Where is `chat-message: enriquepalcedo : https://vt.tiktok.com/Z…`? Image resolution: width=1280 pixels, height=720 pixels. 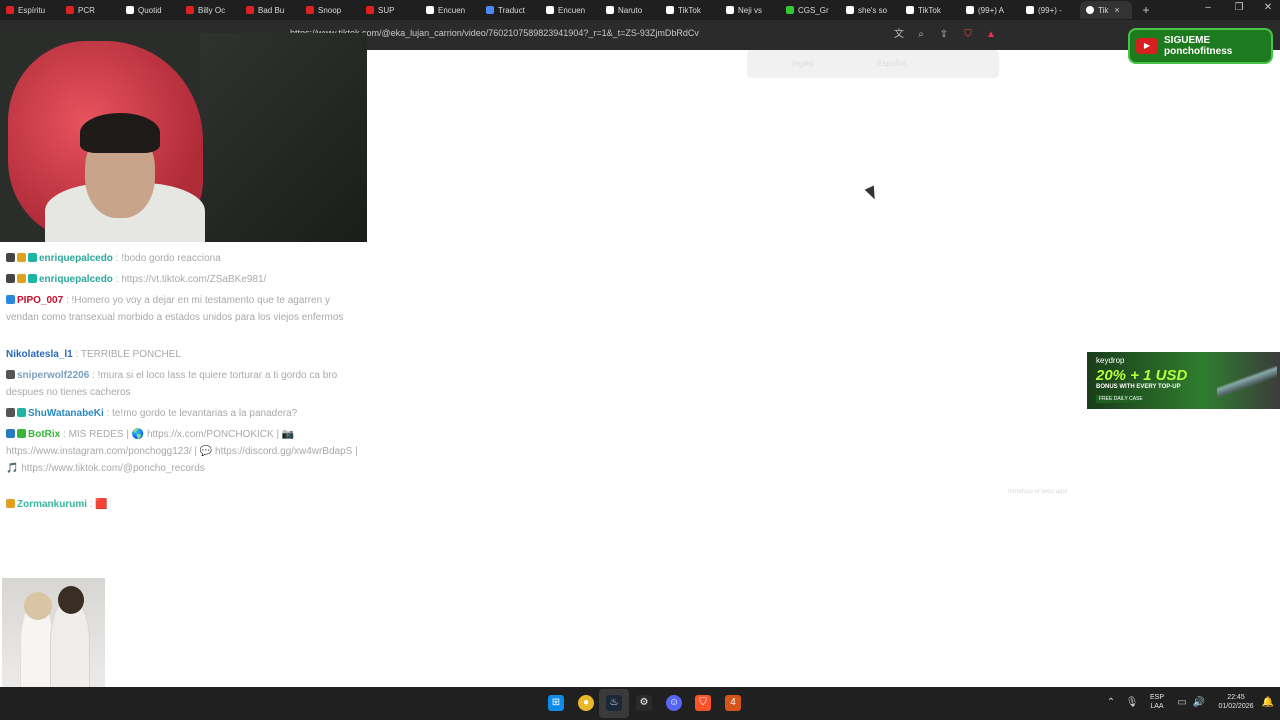 chat-message: enriquepalcedo : https://vt.tiktok.com/Z… is located at coordinates (184, 279).